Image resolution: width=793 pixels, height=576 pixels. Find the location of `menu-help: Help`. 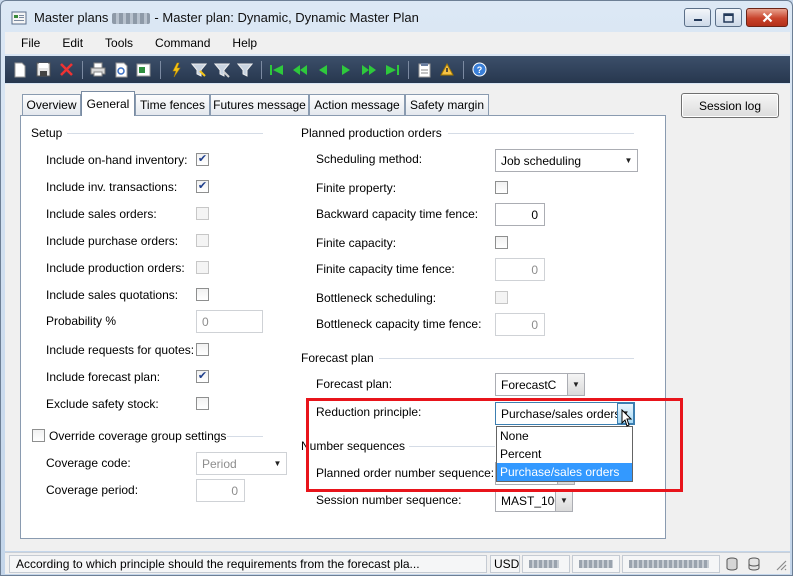

menu-help: Help is located at coordinates (244, 43).